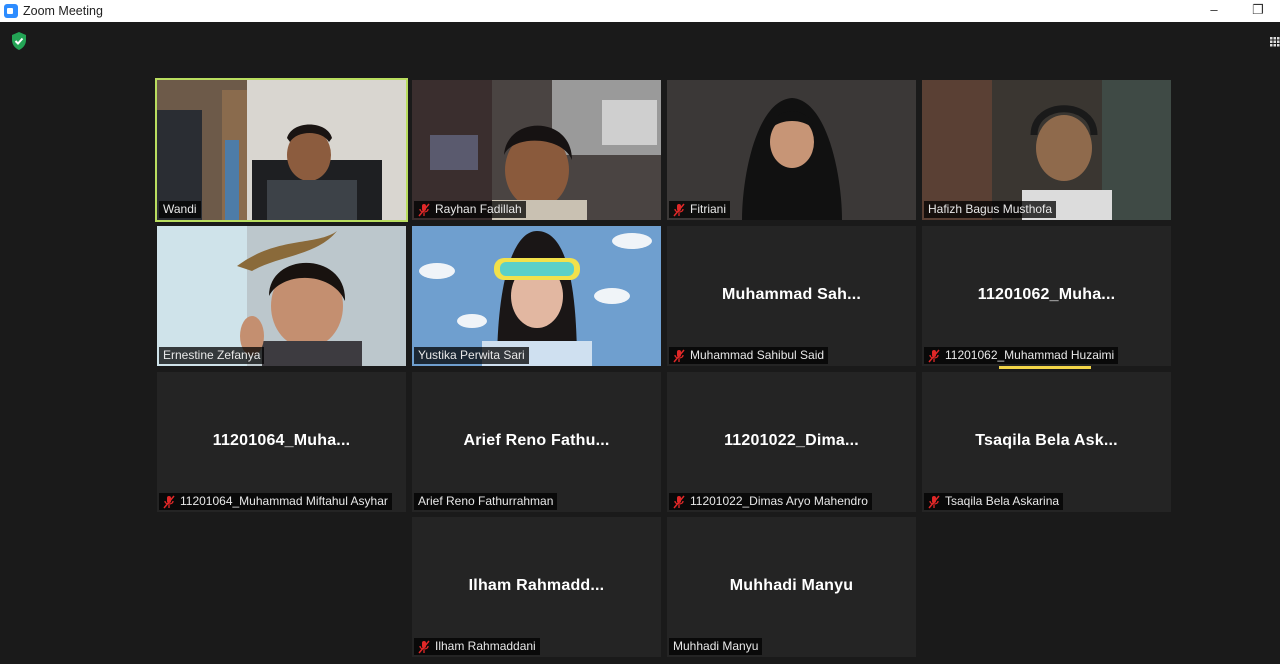  Describe the element at coordinates (471, 355) in the screenshot. I see `participant-name-label: Yustika Perwita Sari` at that location.